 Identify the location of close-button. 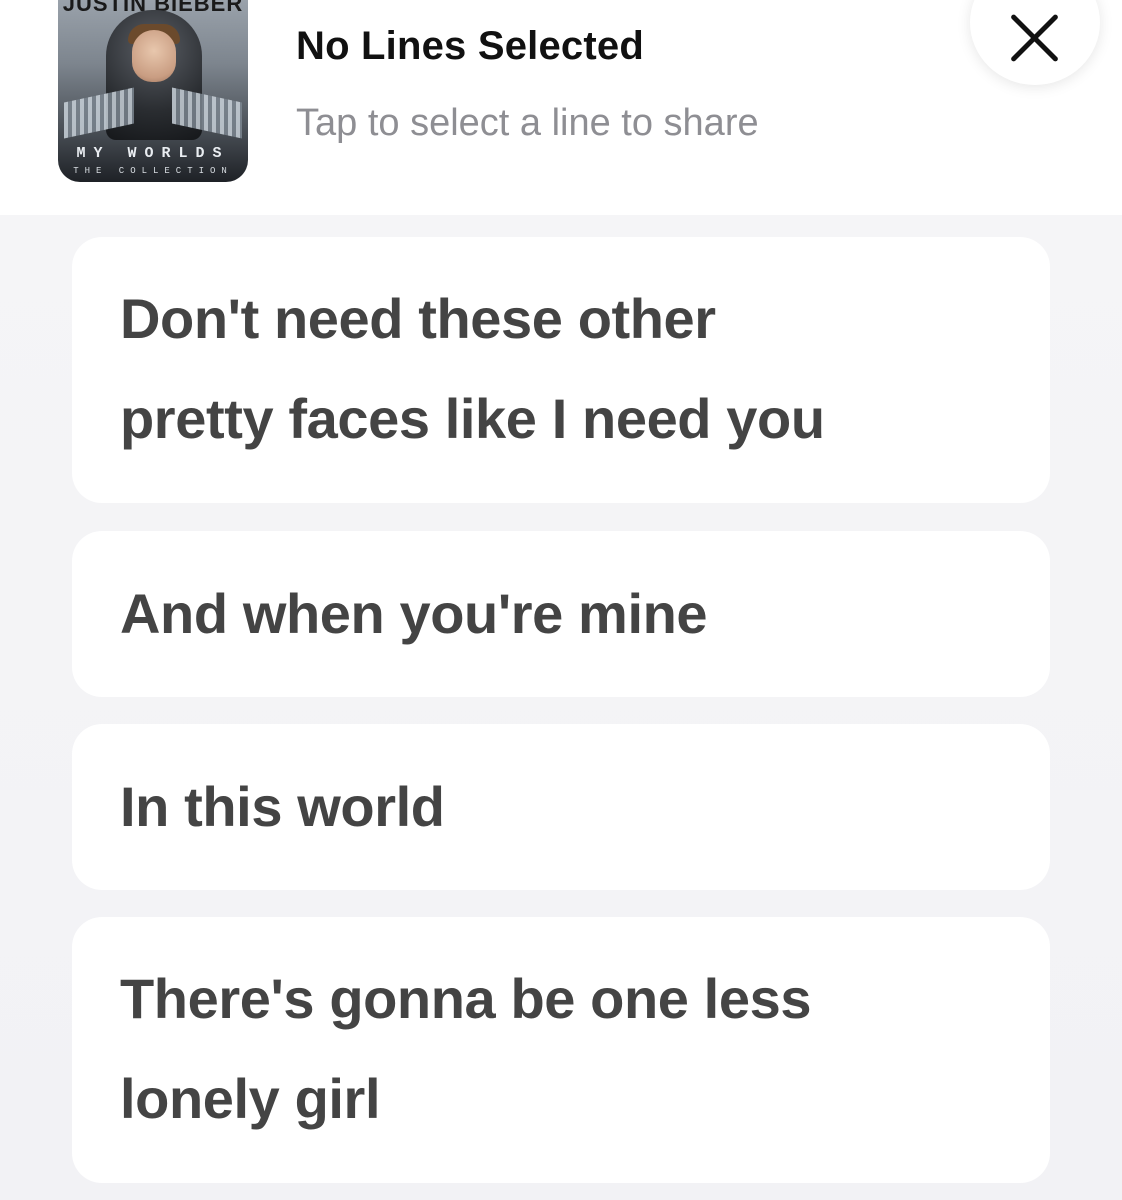
(1035, 42).